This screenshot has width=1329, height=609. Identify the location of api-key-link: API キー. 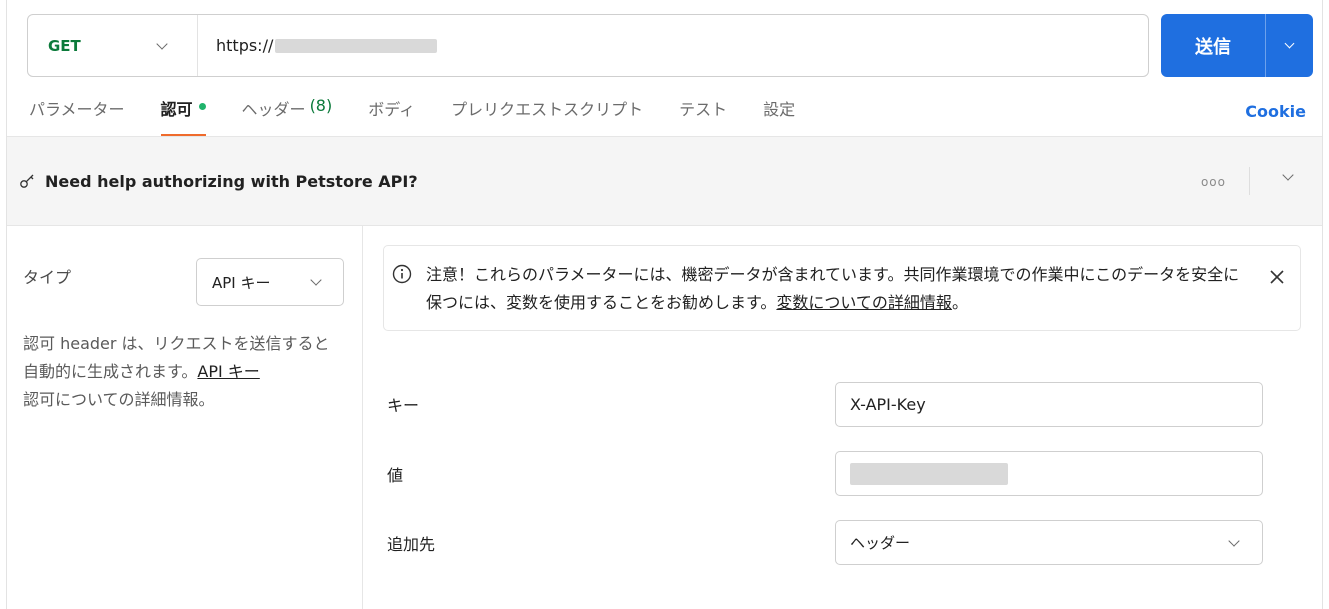
(228, 371).